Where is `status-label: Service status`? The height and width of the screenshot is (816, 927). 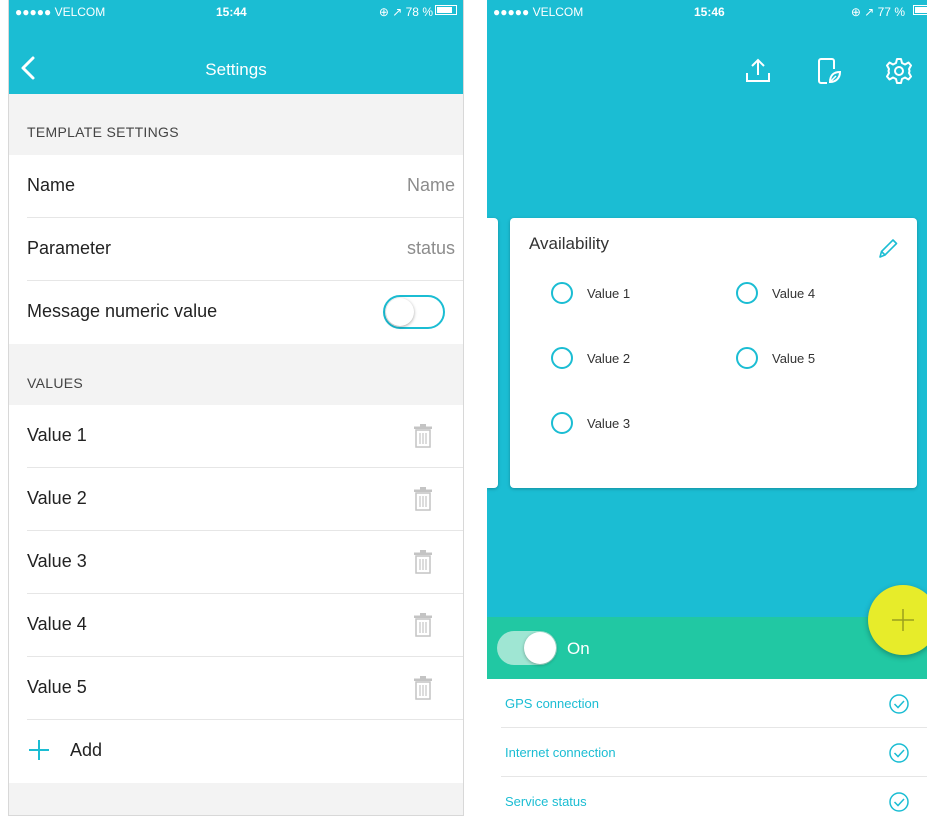 status-label: Service status is located at coordinates (546, 801).